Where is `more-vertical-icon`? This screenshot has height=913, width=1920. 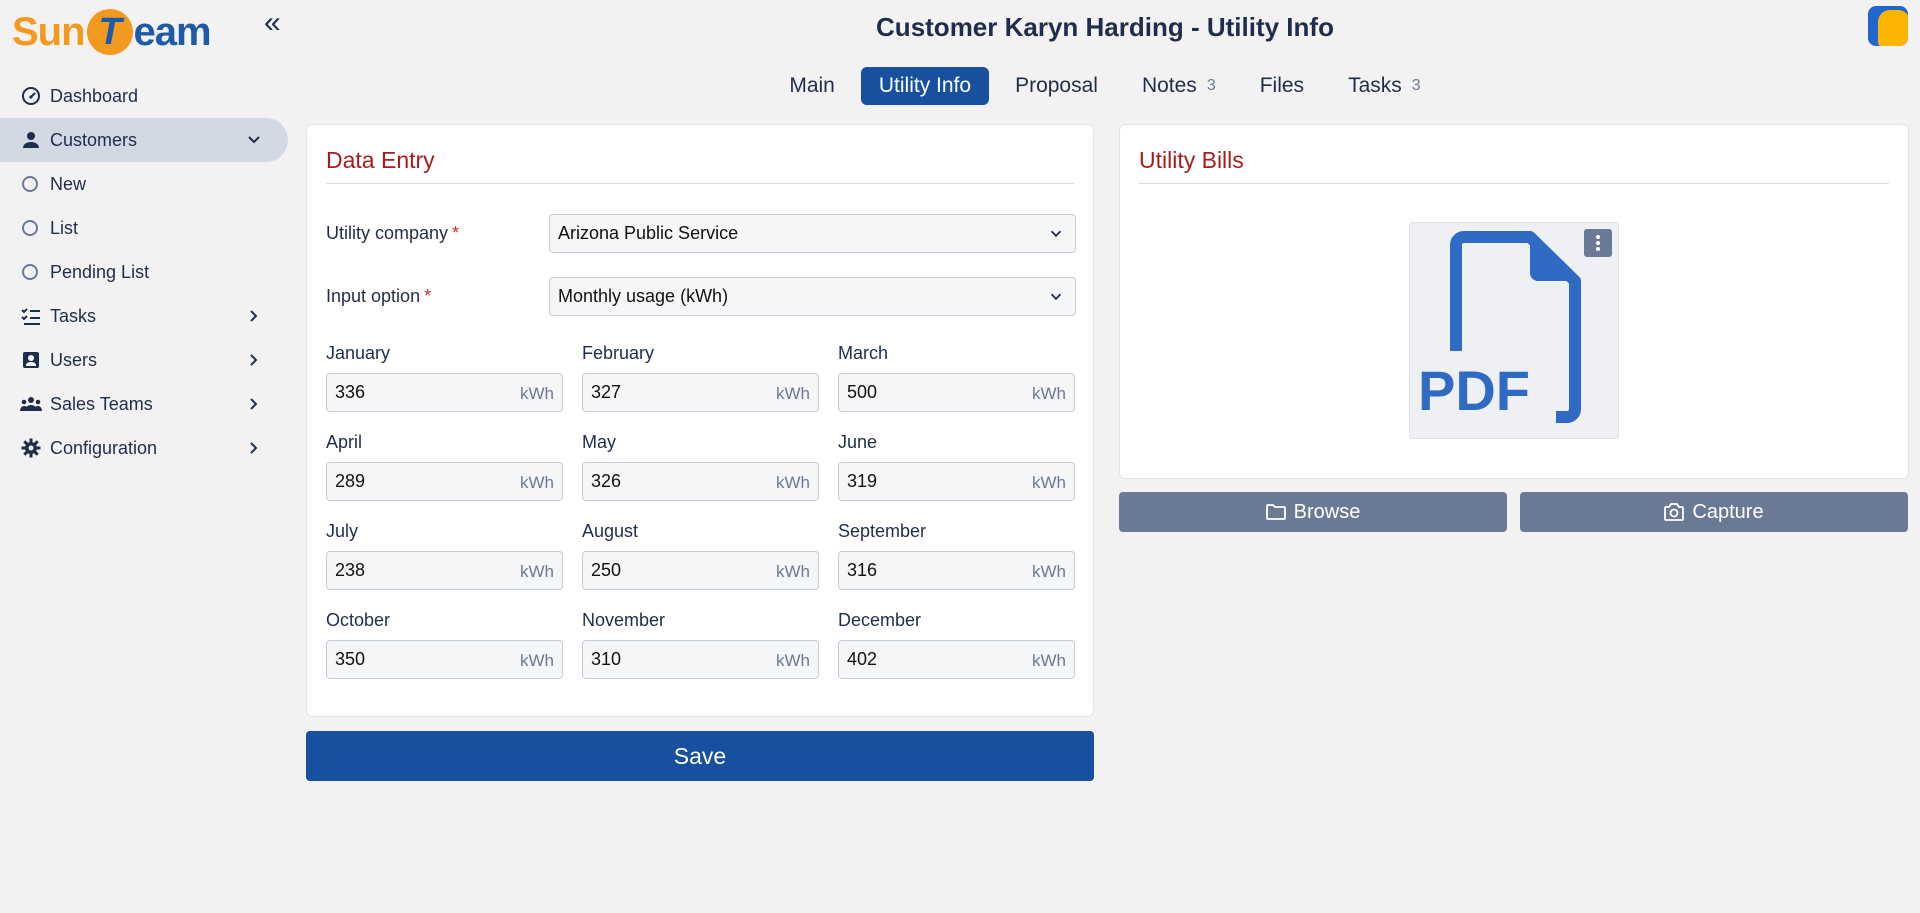 more-vertical-icon is located at coordinates (1598, 243).